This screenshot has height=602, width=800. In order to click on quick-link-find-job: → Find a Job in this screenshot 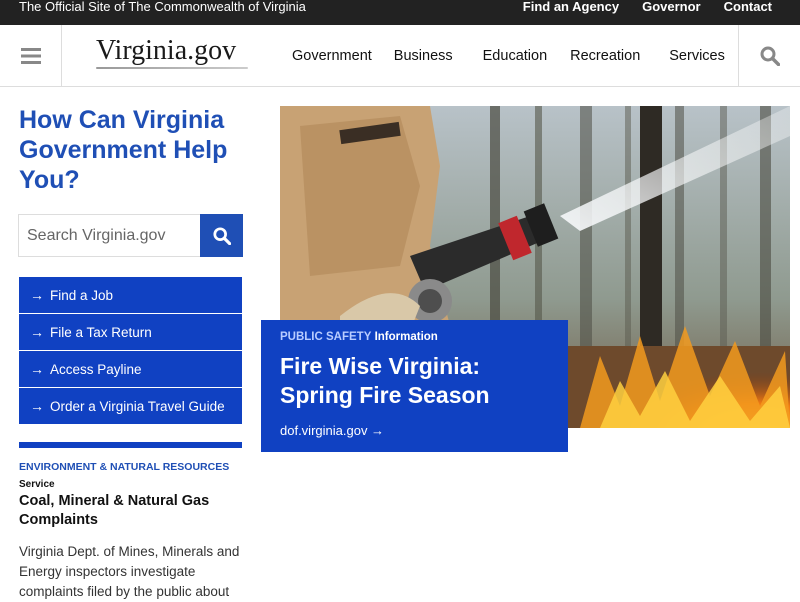, I will do `click(130, 295)`.